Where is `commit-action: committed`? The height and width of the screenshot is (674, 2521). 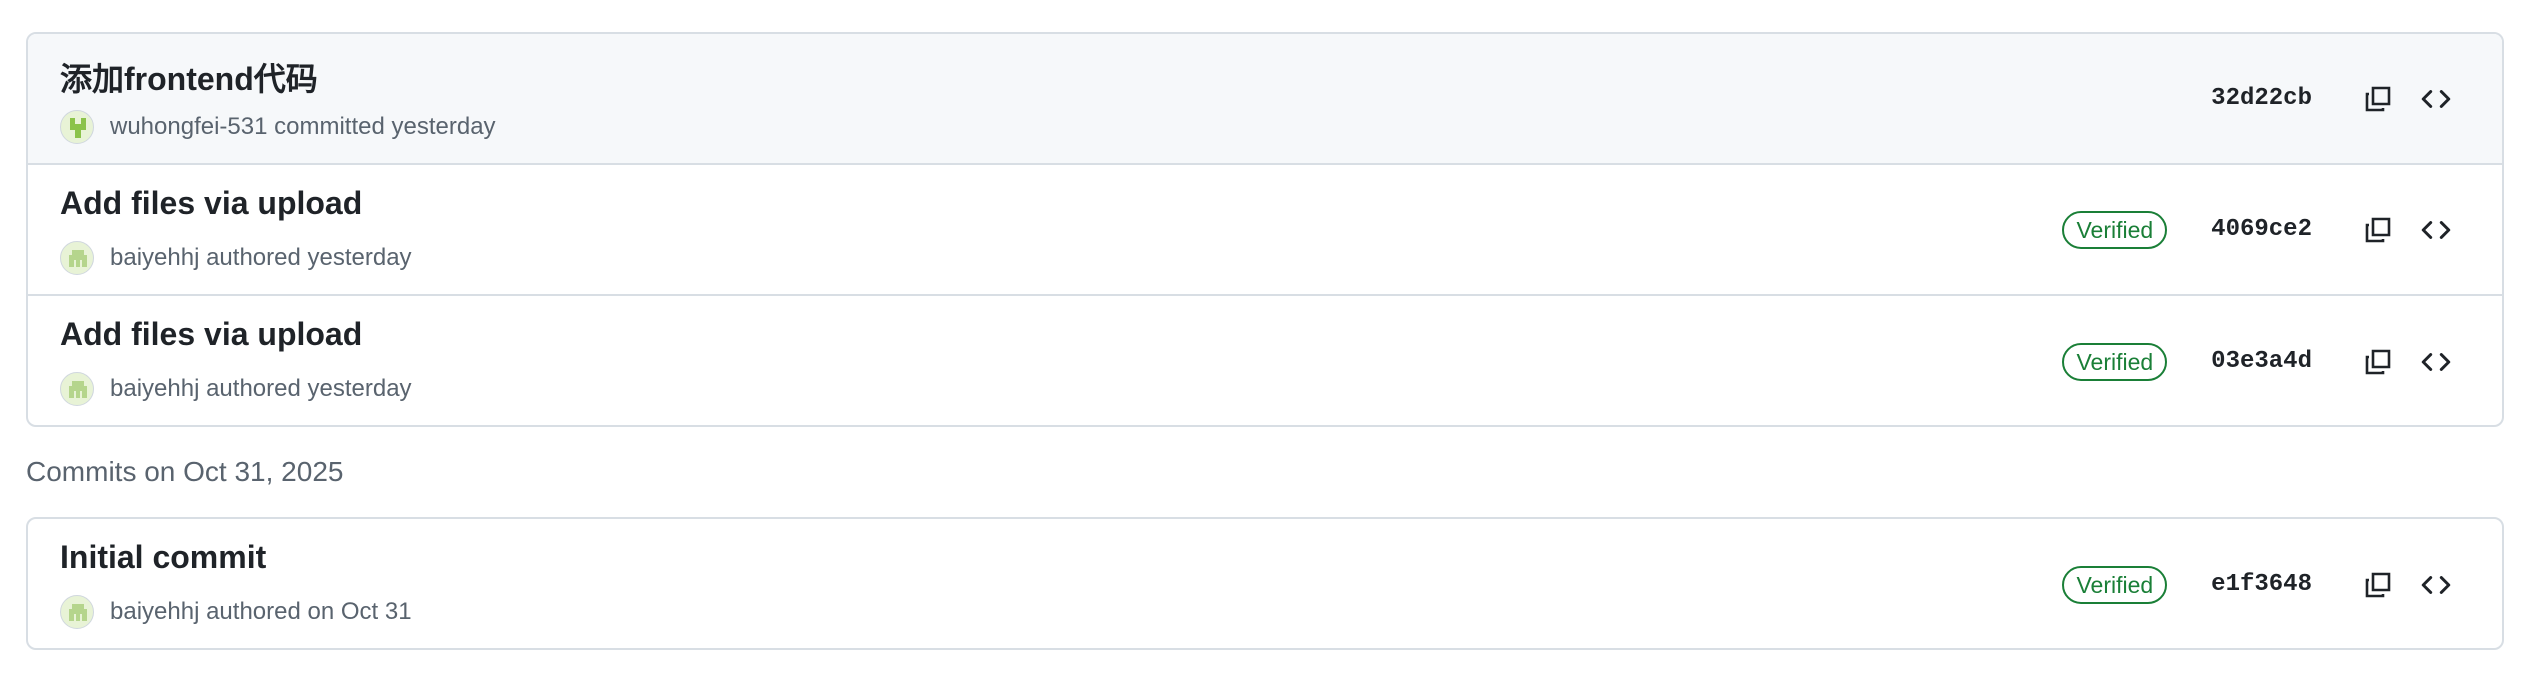
commit-action: committed is located at coordinates (329, 126).